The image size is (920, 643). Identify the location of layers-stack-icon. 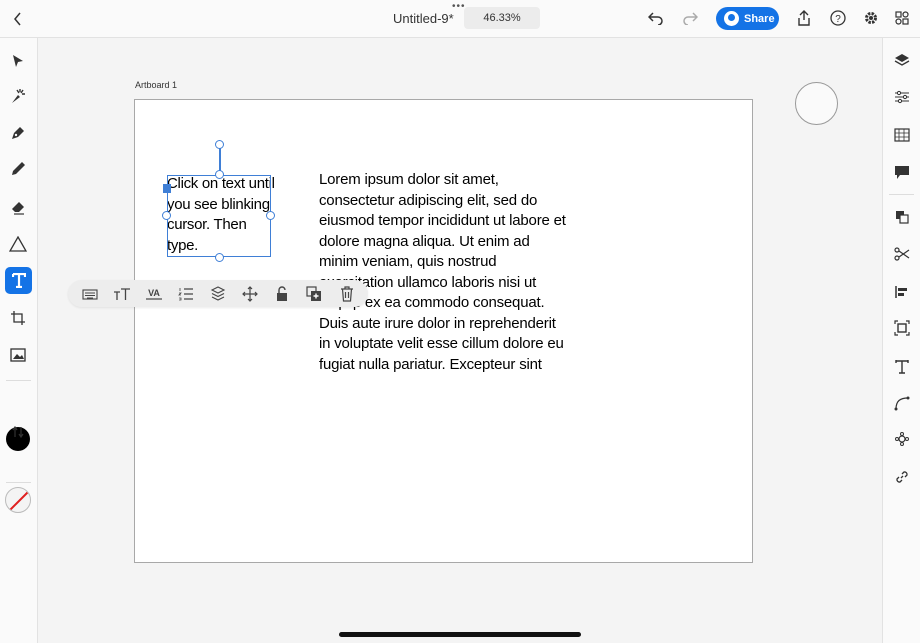
(218, 293).